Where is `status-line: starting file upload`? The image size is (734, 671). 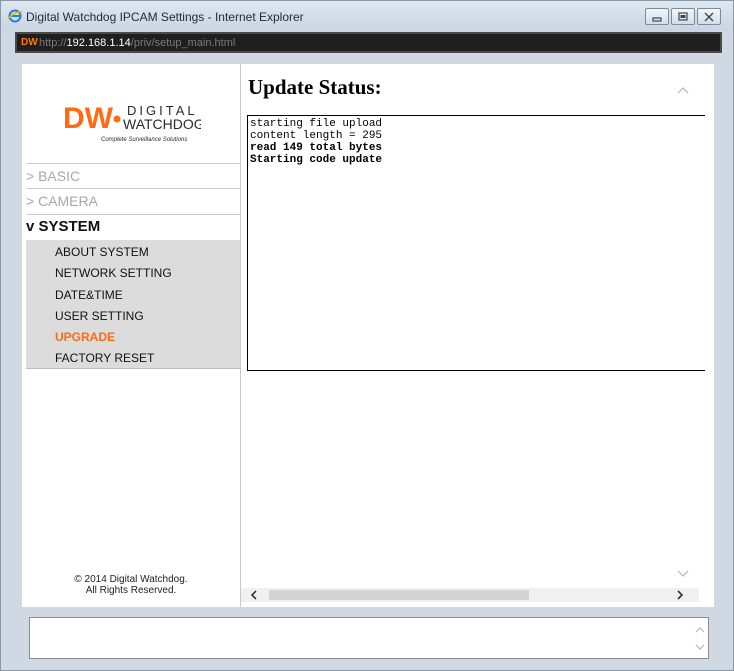 status-line: starting file upload is located at coordinates (316, 124).